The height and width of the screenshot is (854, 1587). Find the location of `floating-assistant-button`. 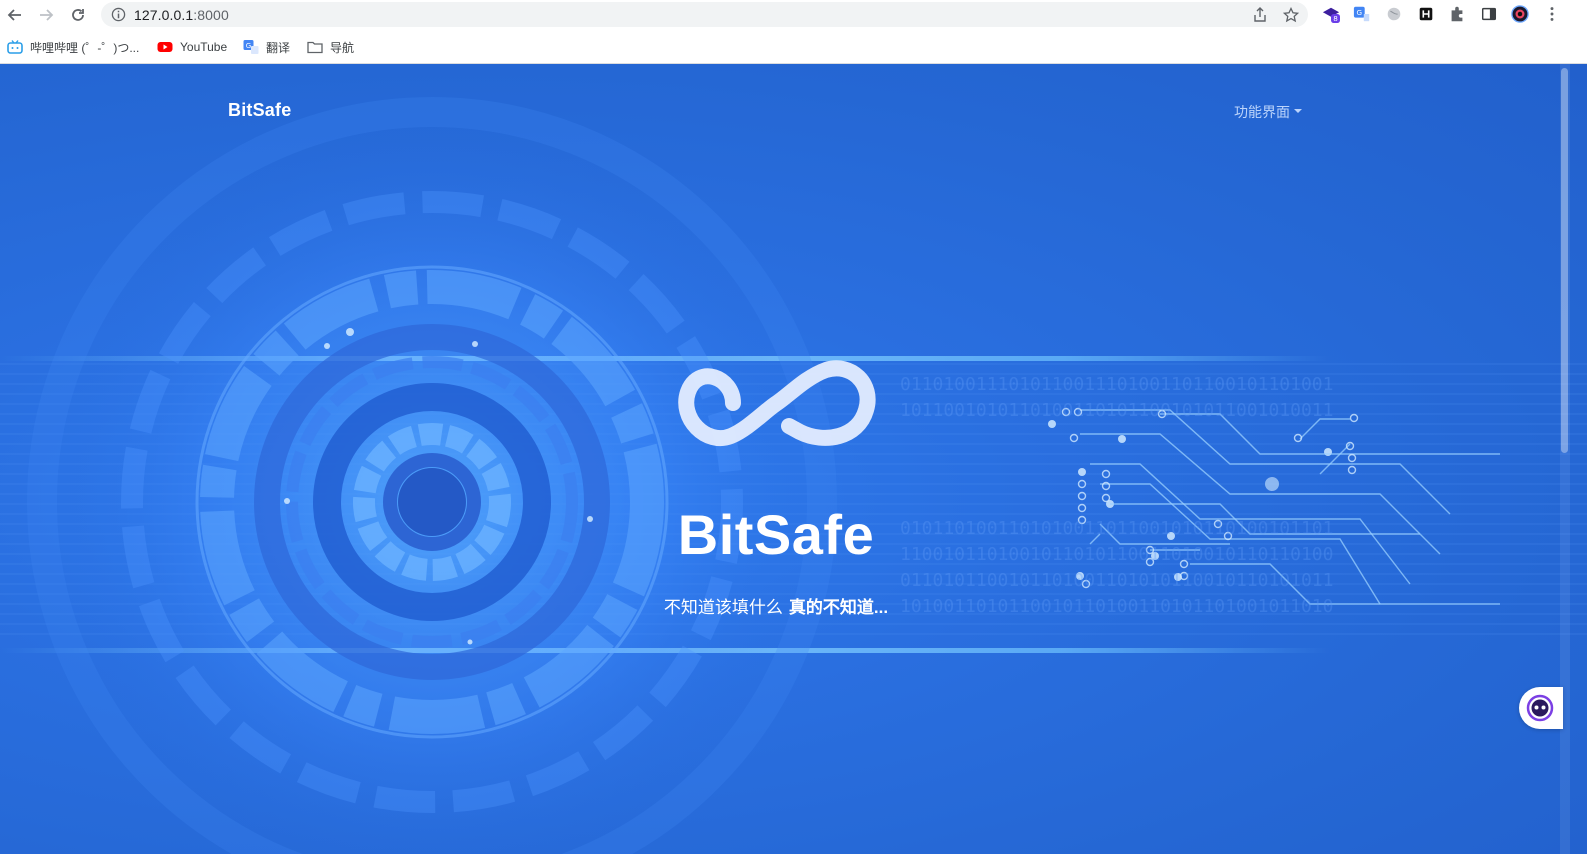

floating-assistant-button is located at coordinates (1541, 708).